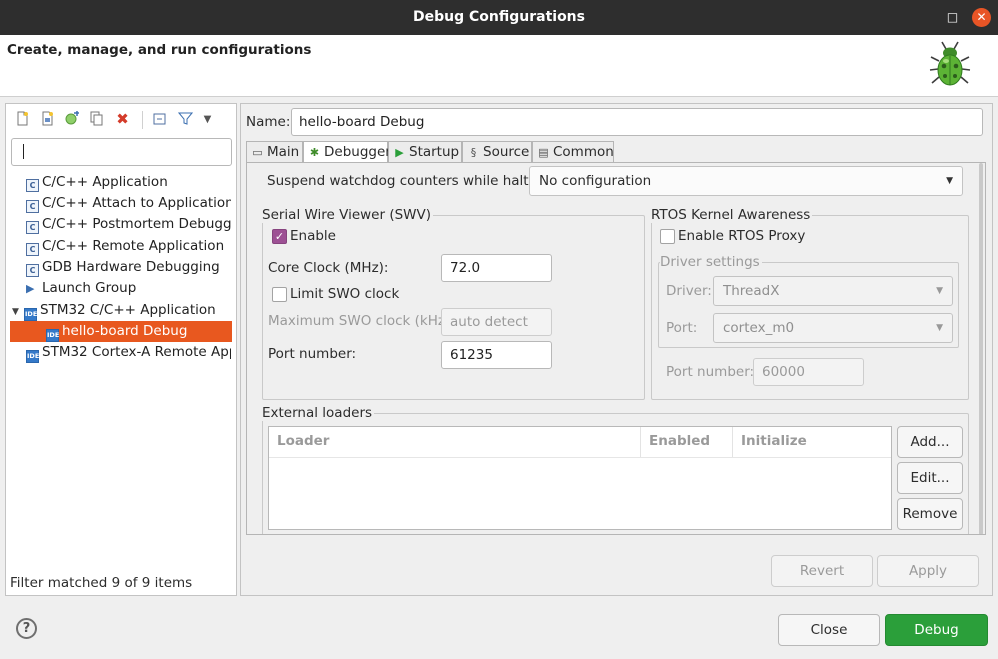 The height and width of the screenshot is (659, 998). I want to click on tree-item-c-attach: C C/C++ Attach to Application, so click(128, 203).